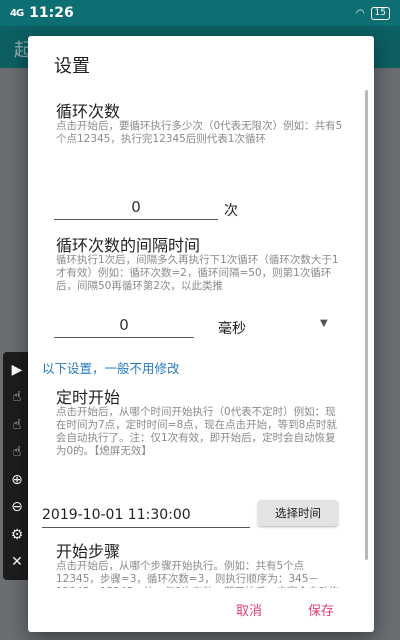  I want to click on signal-icon: 4G, so click(17, 13).